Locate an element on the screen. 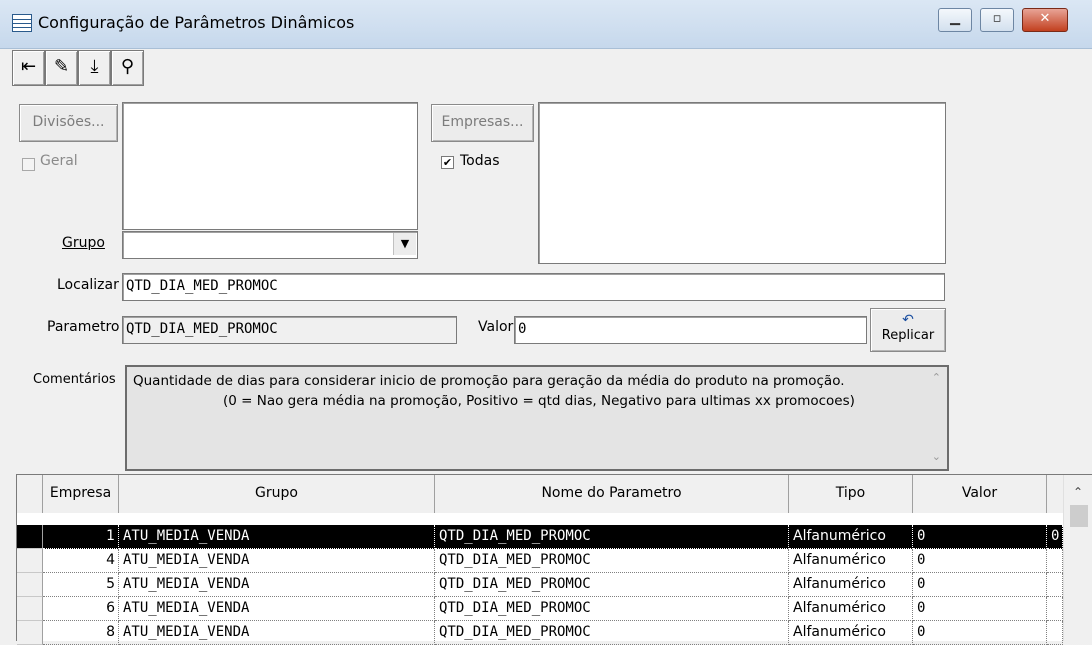 The image size is (1092, 645). cell-empresa: 6 is located at coordinates (81, 609).